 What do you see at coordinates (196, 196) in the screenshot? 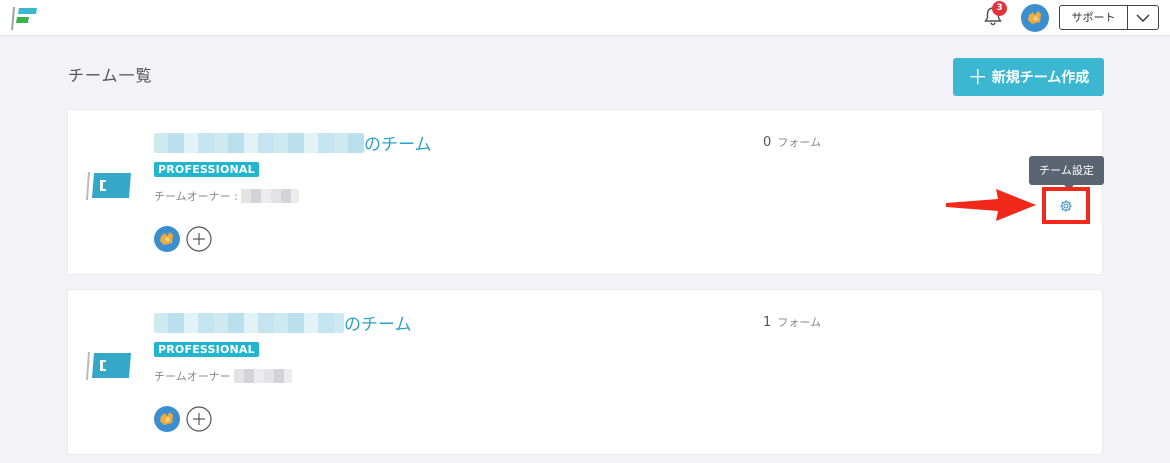
I see `owner-label: チームオーナー :` at bounding box center [196, 196].